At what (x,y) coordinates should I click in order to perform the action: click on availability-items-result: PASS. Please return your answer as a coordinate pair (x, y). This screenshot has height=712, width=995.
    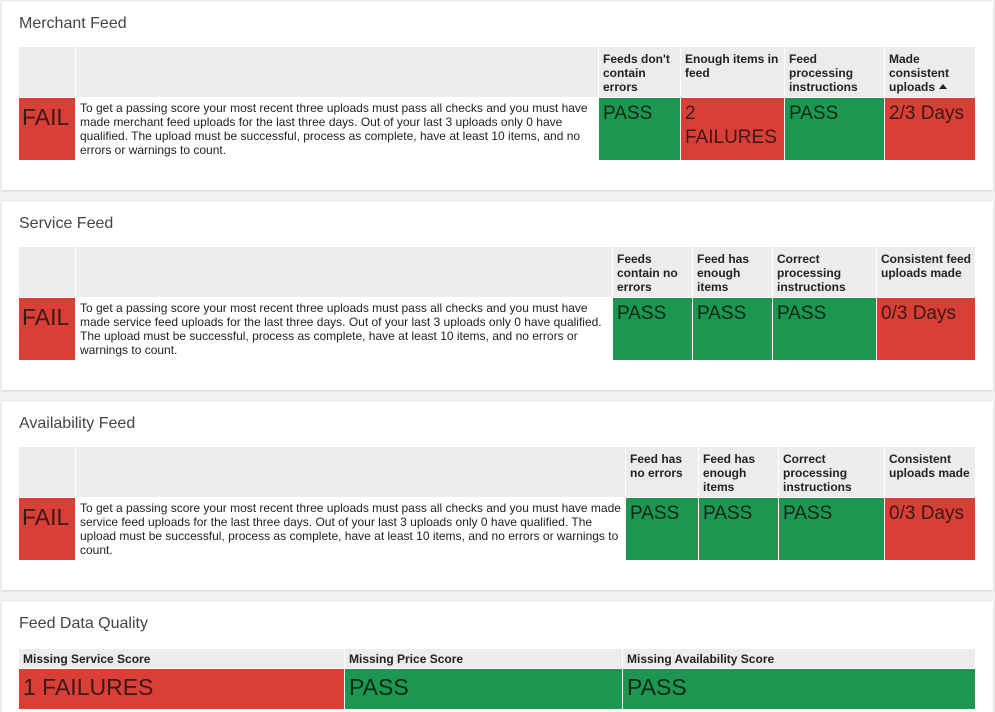
    Looking at the image, I should click on (738, 529).